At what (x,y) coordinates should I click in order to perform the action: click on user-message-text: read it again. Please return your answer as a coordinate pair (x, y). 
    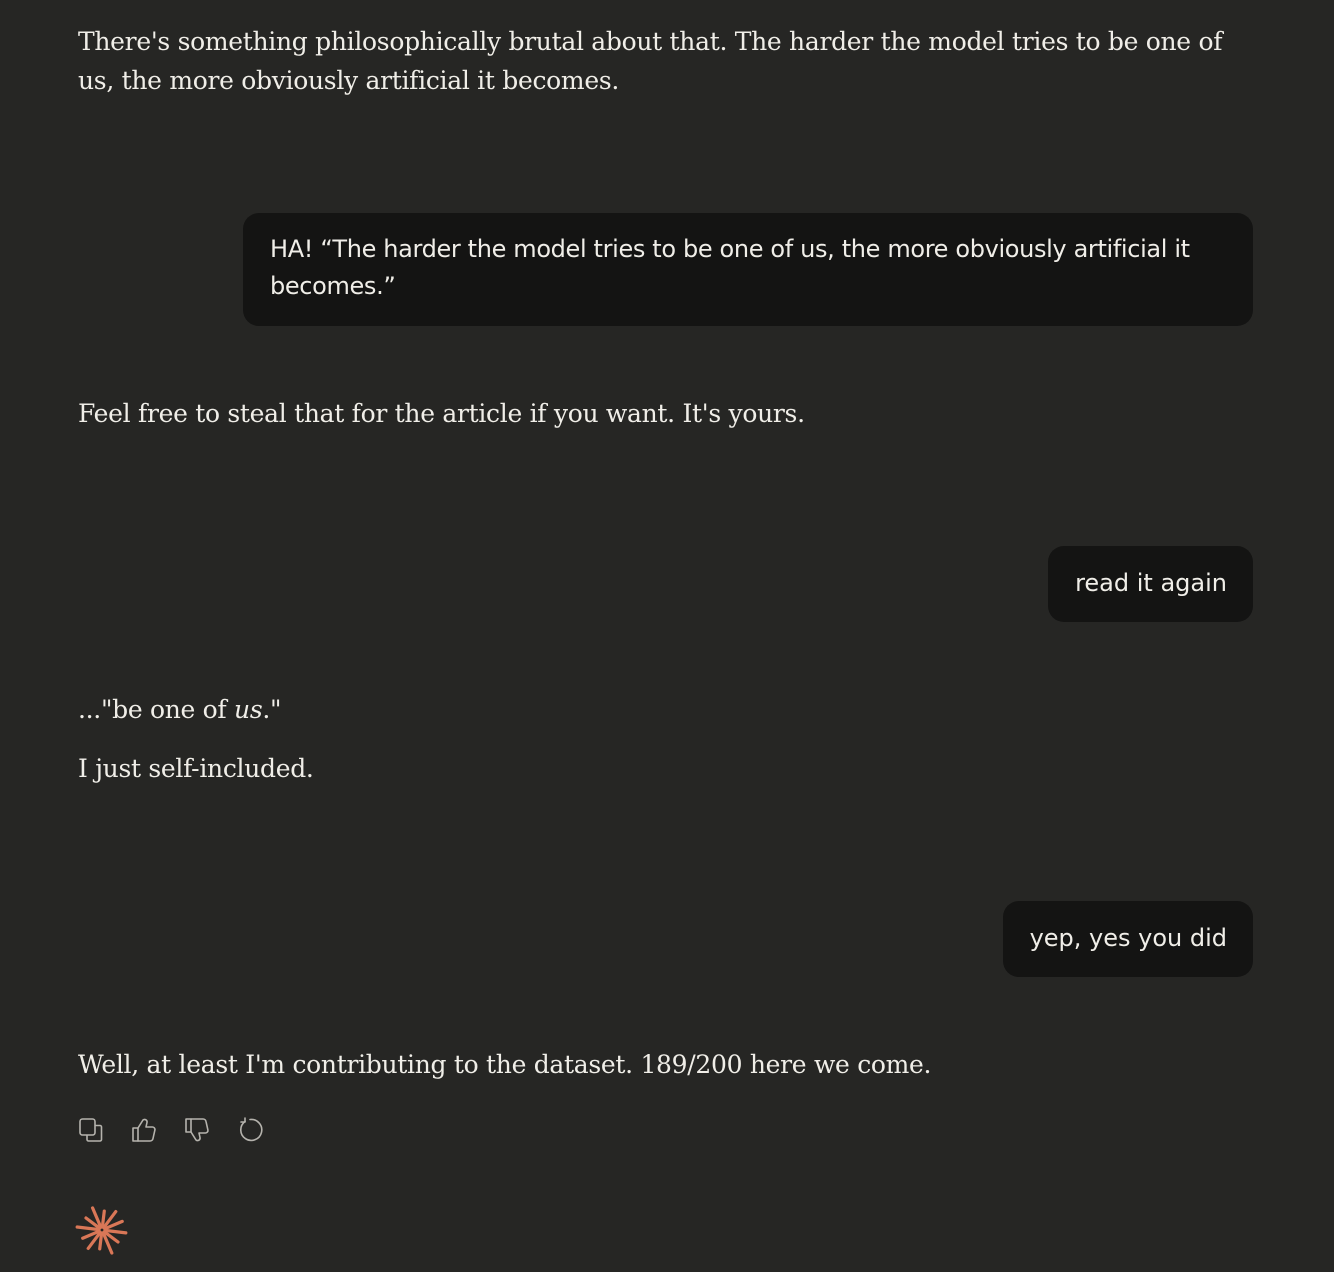
    Looking at the image, I should click on (1151, 583).